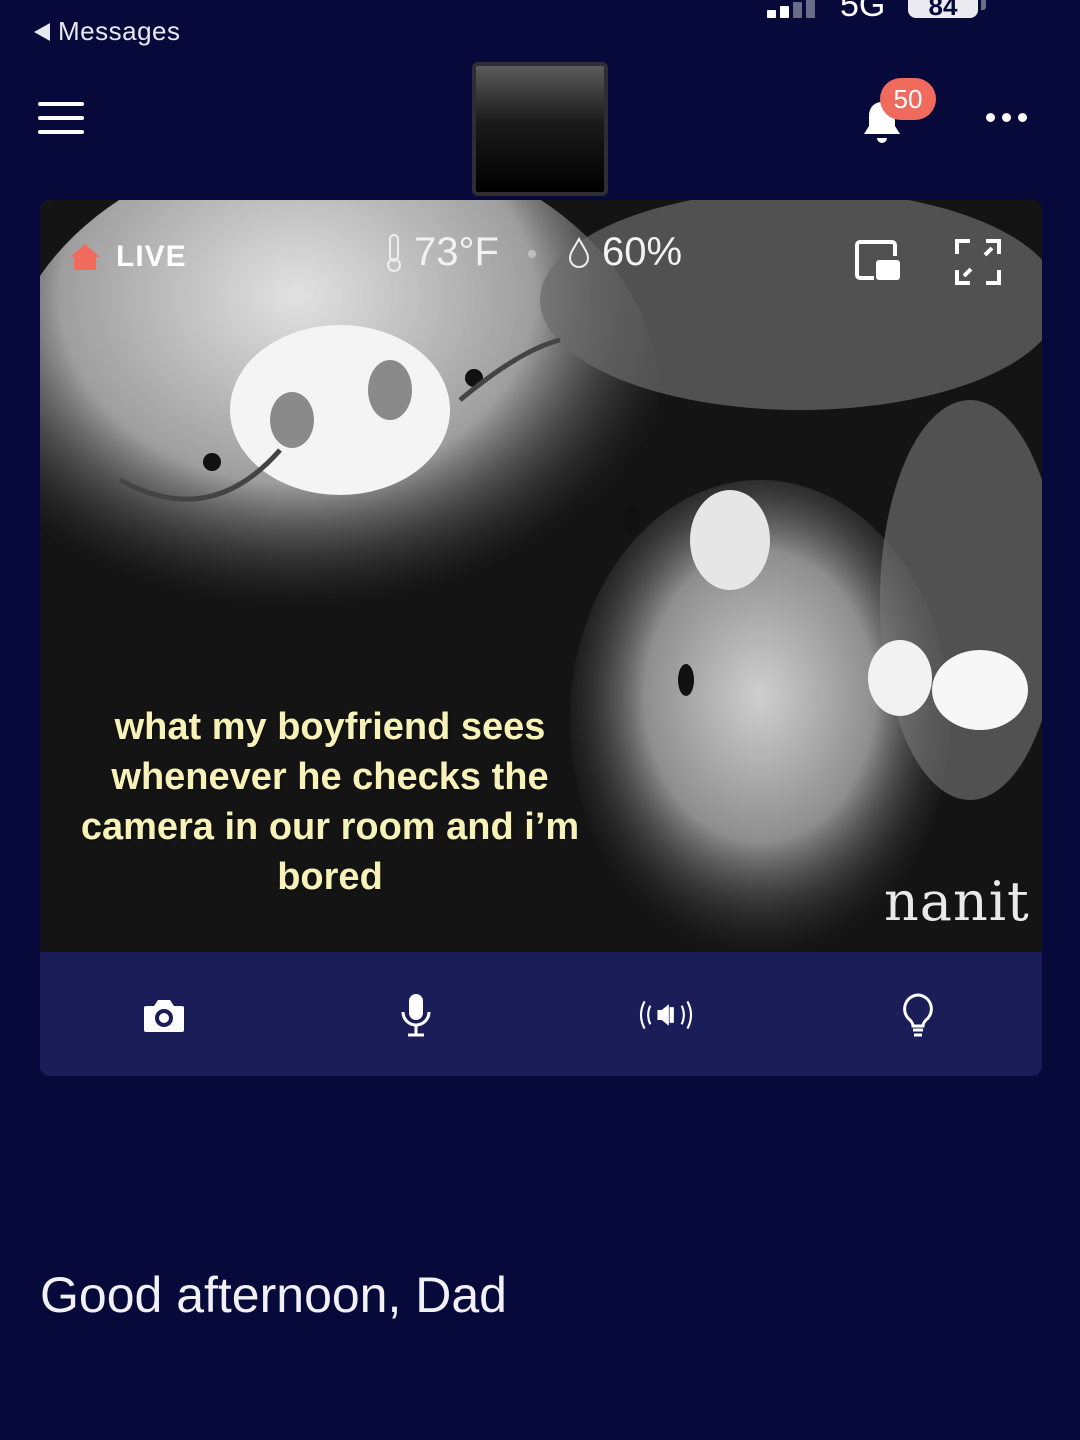  What do you see at coordinates (540, 25) in the screenshot?
I see `status-bar: Messages 5G 84` at bounding box center [540, 25].